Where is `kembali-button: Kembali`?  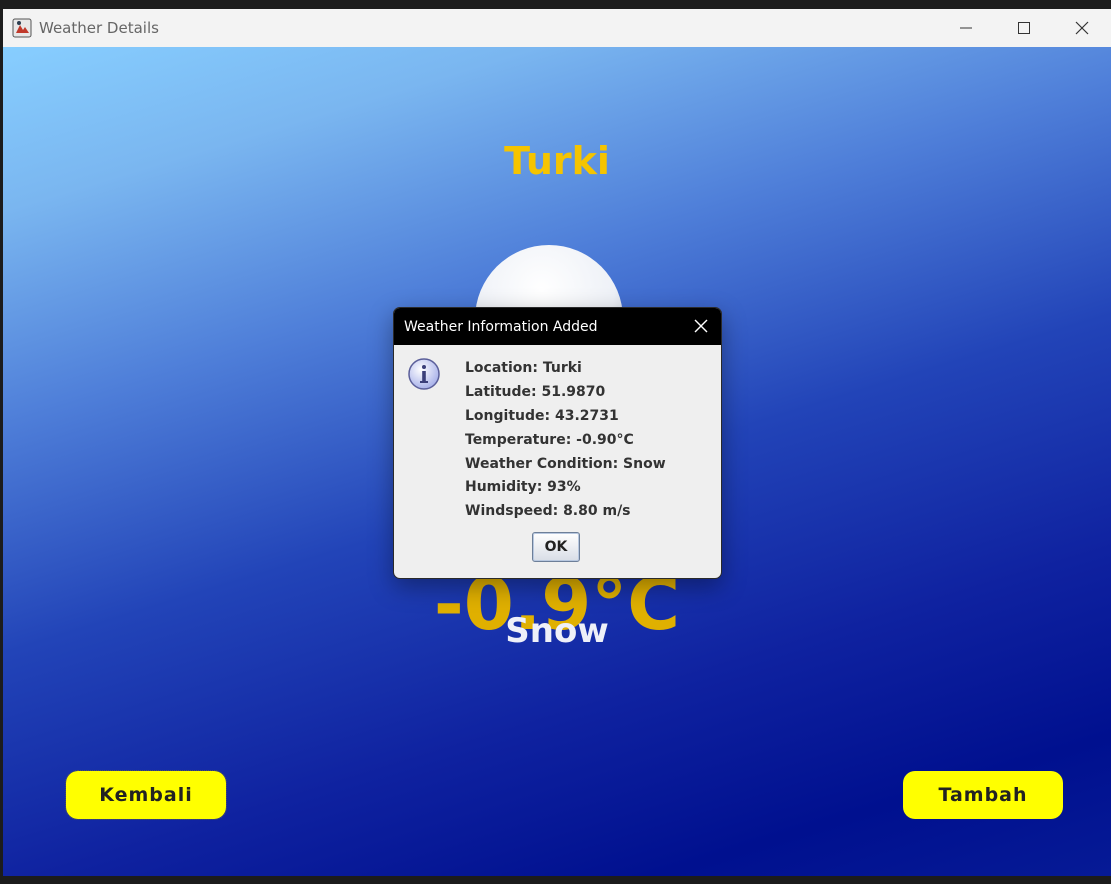
kembali-button: Kembali is located at coordinates (146, 795).